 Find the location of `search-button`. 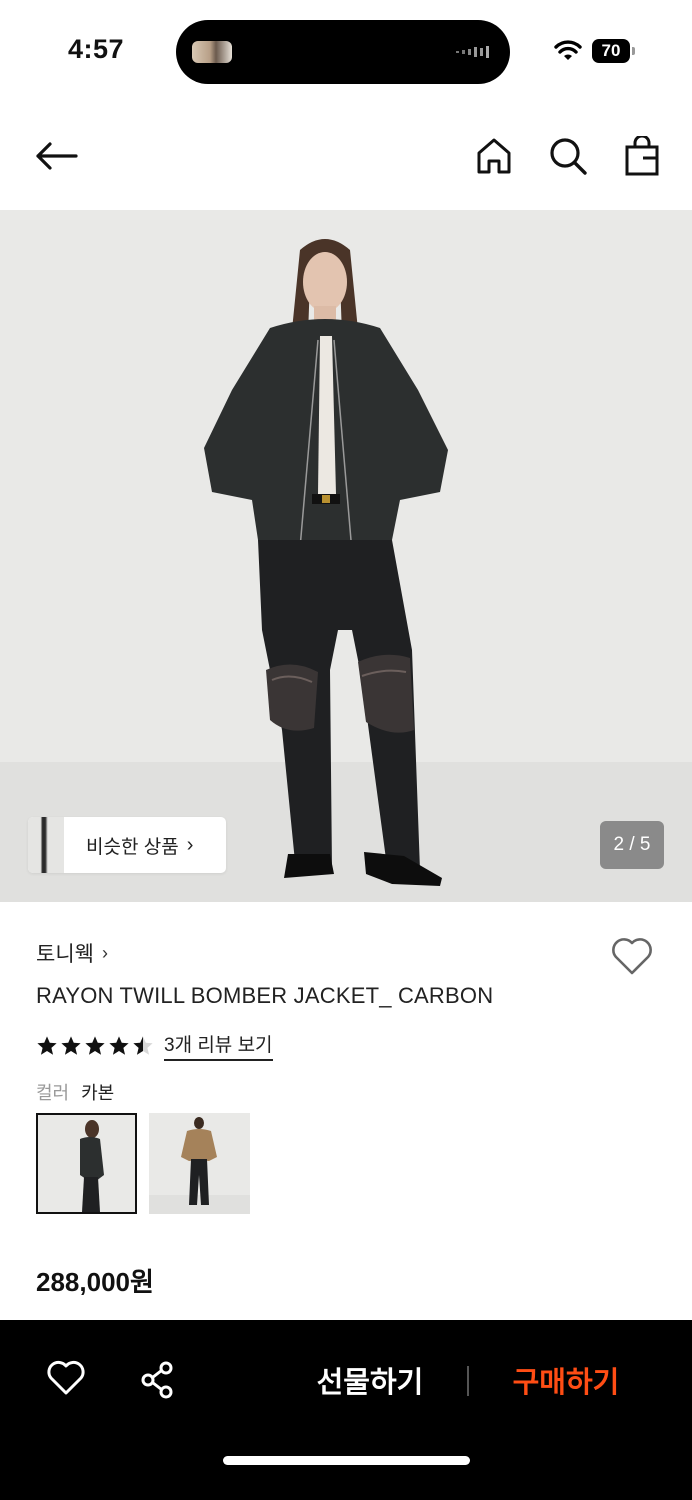

search-button is located at coordinates (568, 156).